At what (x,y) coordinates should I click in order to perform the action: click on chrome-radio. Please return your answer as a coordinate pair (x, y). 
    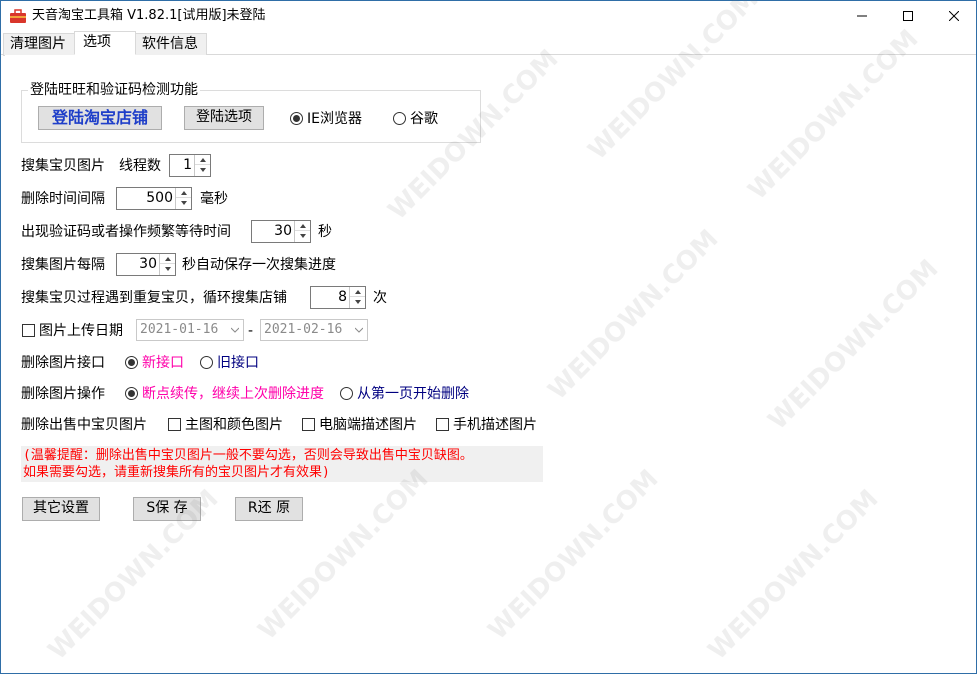
    Looking at the image, I should click on (399, 118).